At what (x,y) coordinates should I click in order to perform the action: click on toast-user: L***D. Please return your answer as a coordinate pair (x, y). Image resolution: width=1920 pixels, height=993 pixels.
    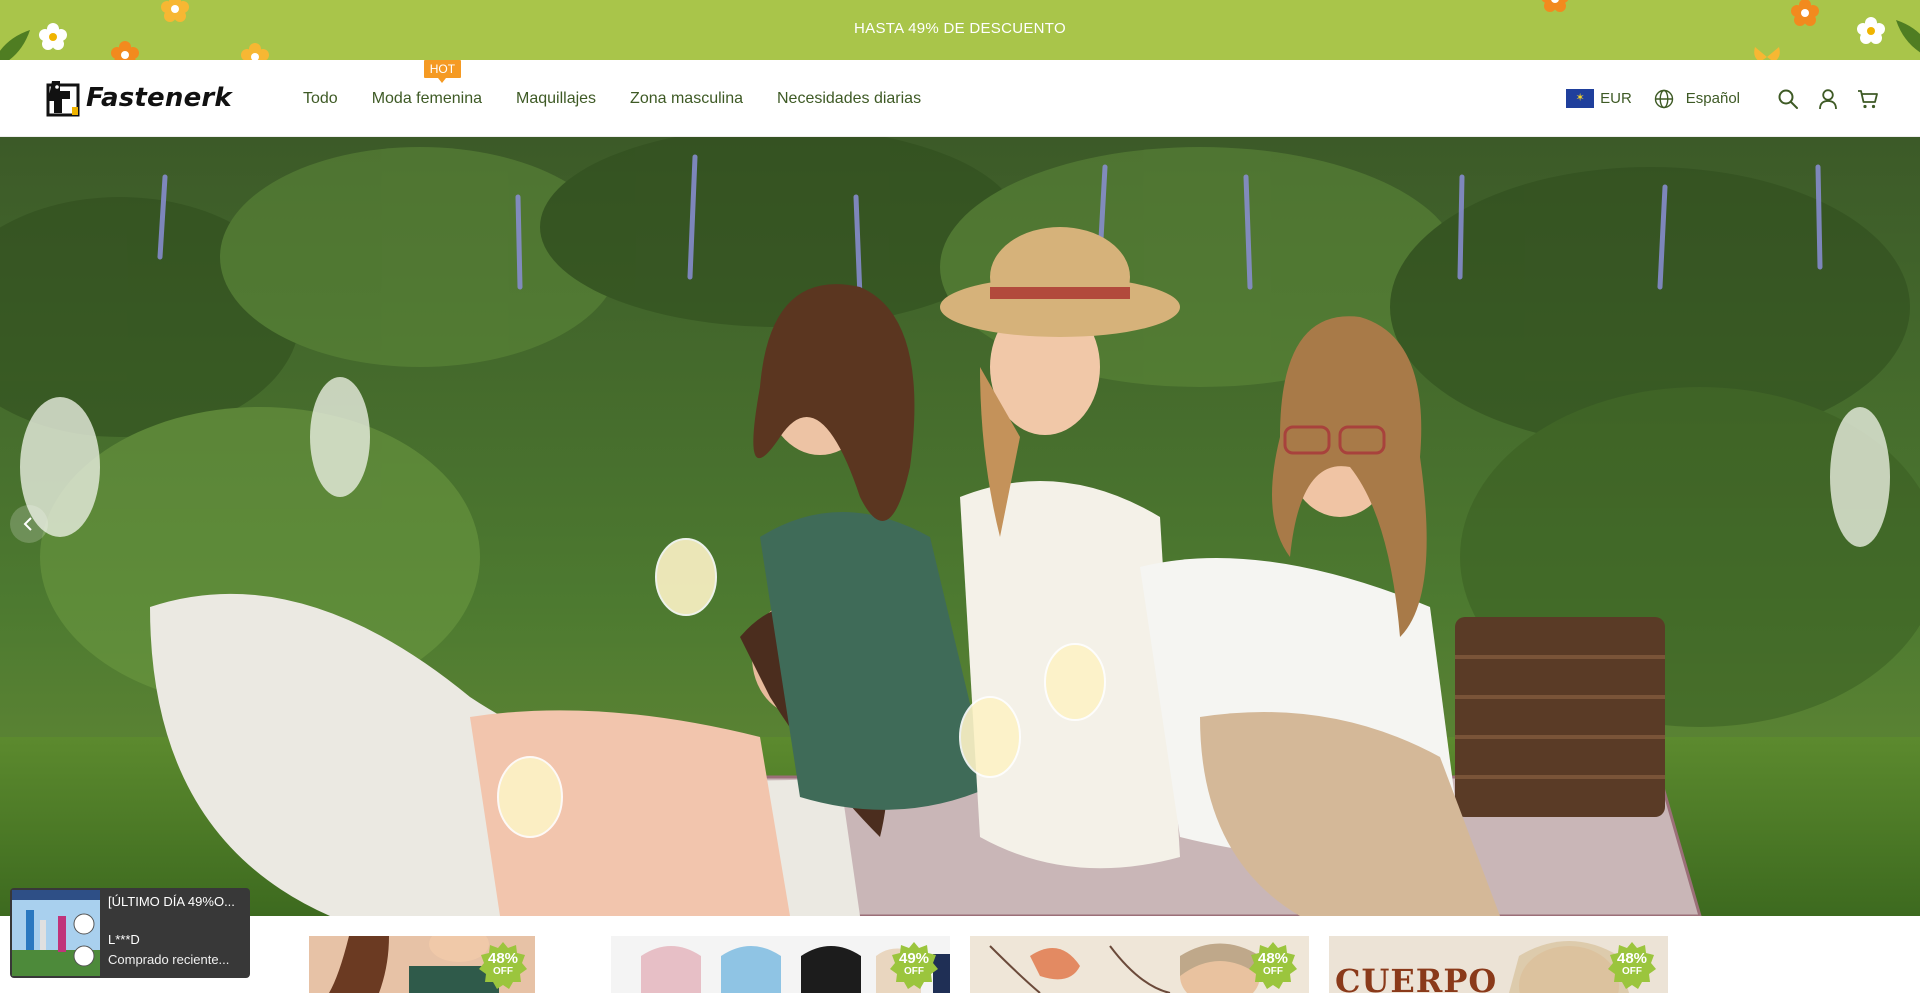
    Looking at the image, I should click on (124, 939).